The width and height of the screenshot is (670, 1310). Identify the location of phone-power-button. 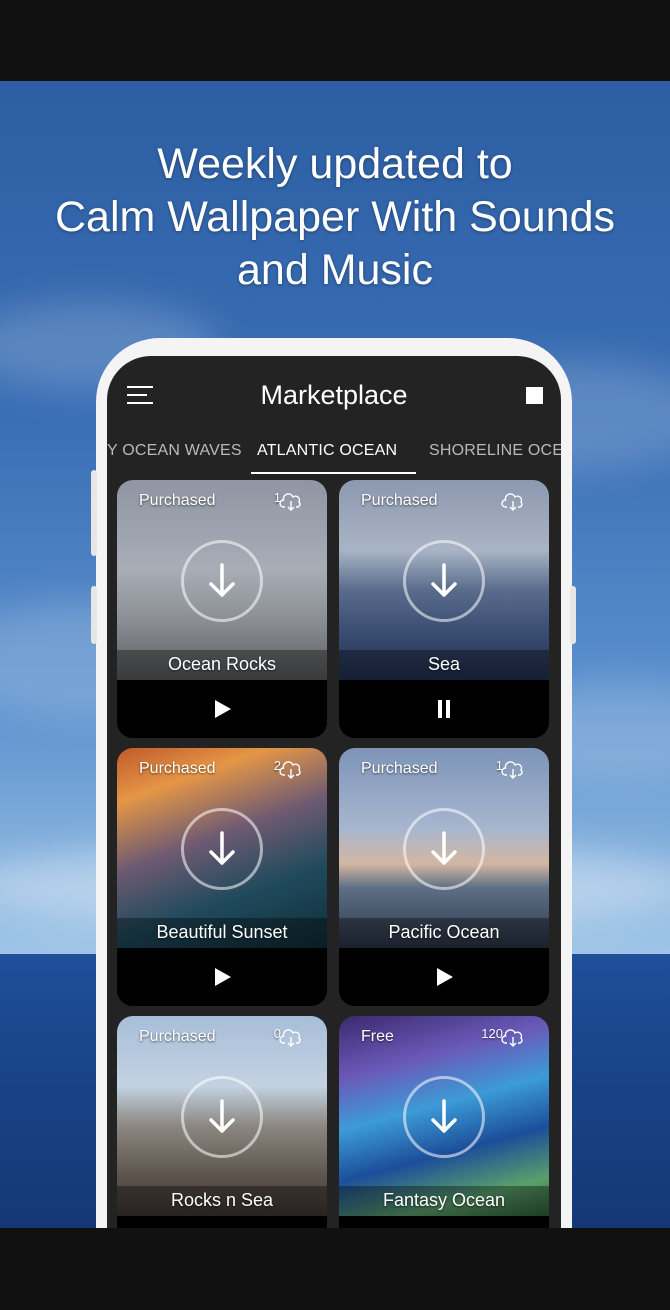
(573, 615).